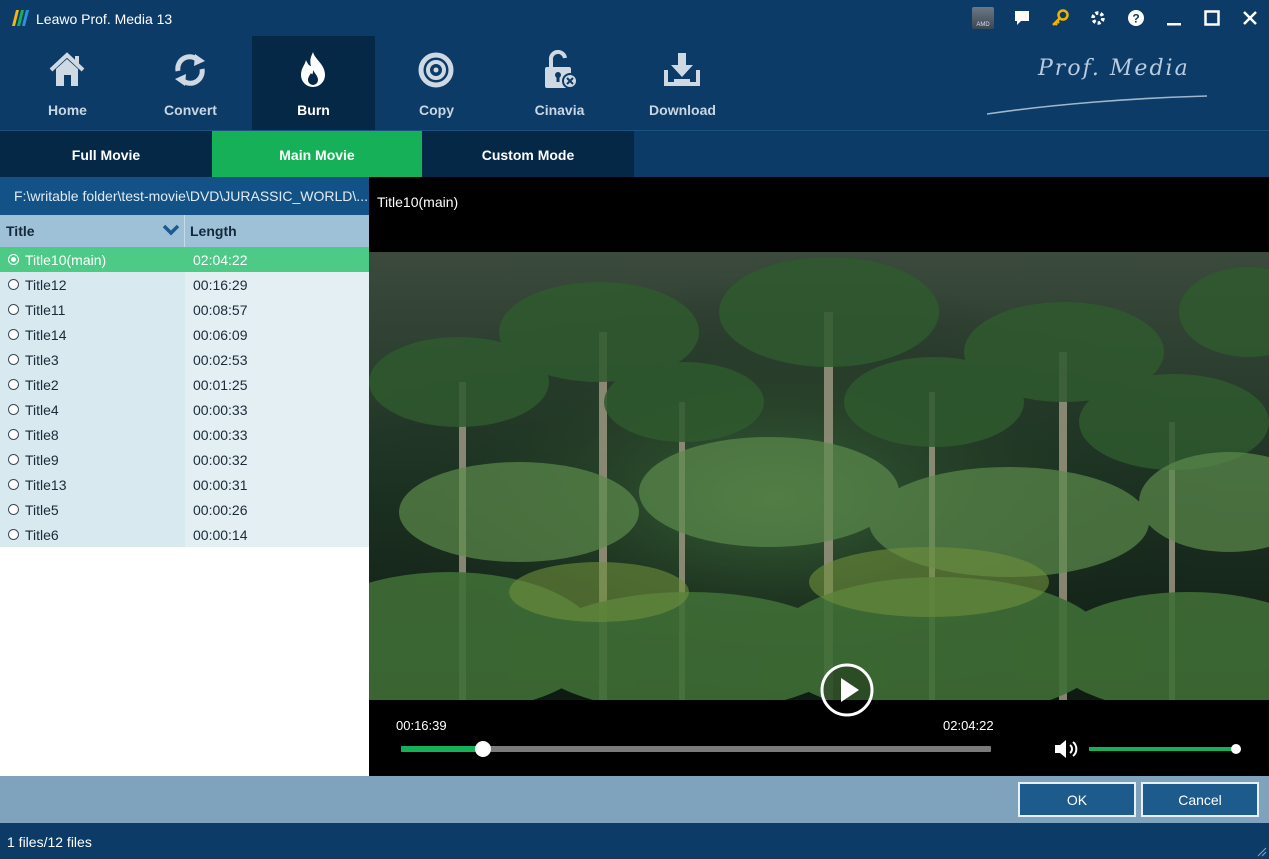 This screenshot has height=859, width=1269. I want to click on file-count-status: 1 files/12 files, so click(49, 842).